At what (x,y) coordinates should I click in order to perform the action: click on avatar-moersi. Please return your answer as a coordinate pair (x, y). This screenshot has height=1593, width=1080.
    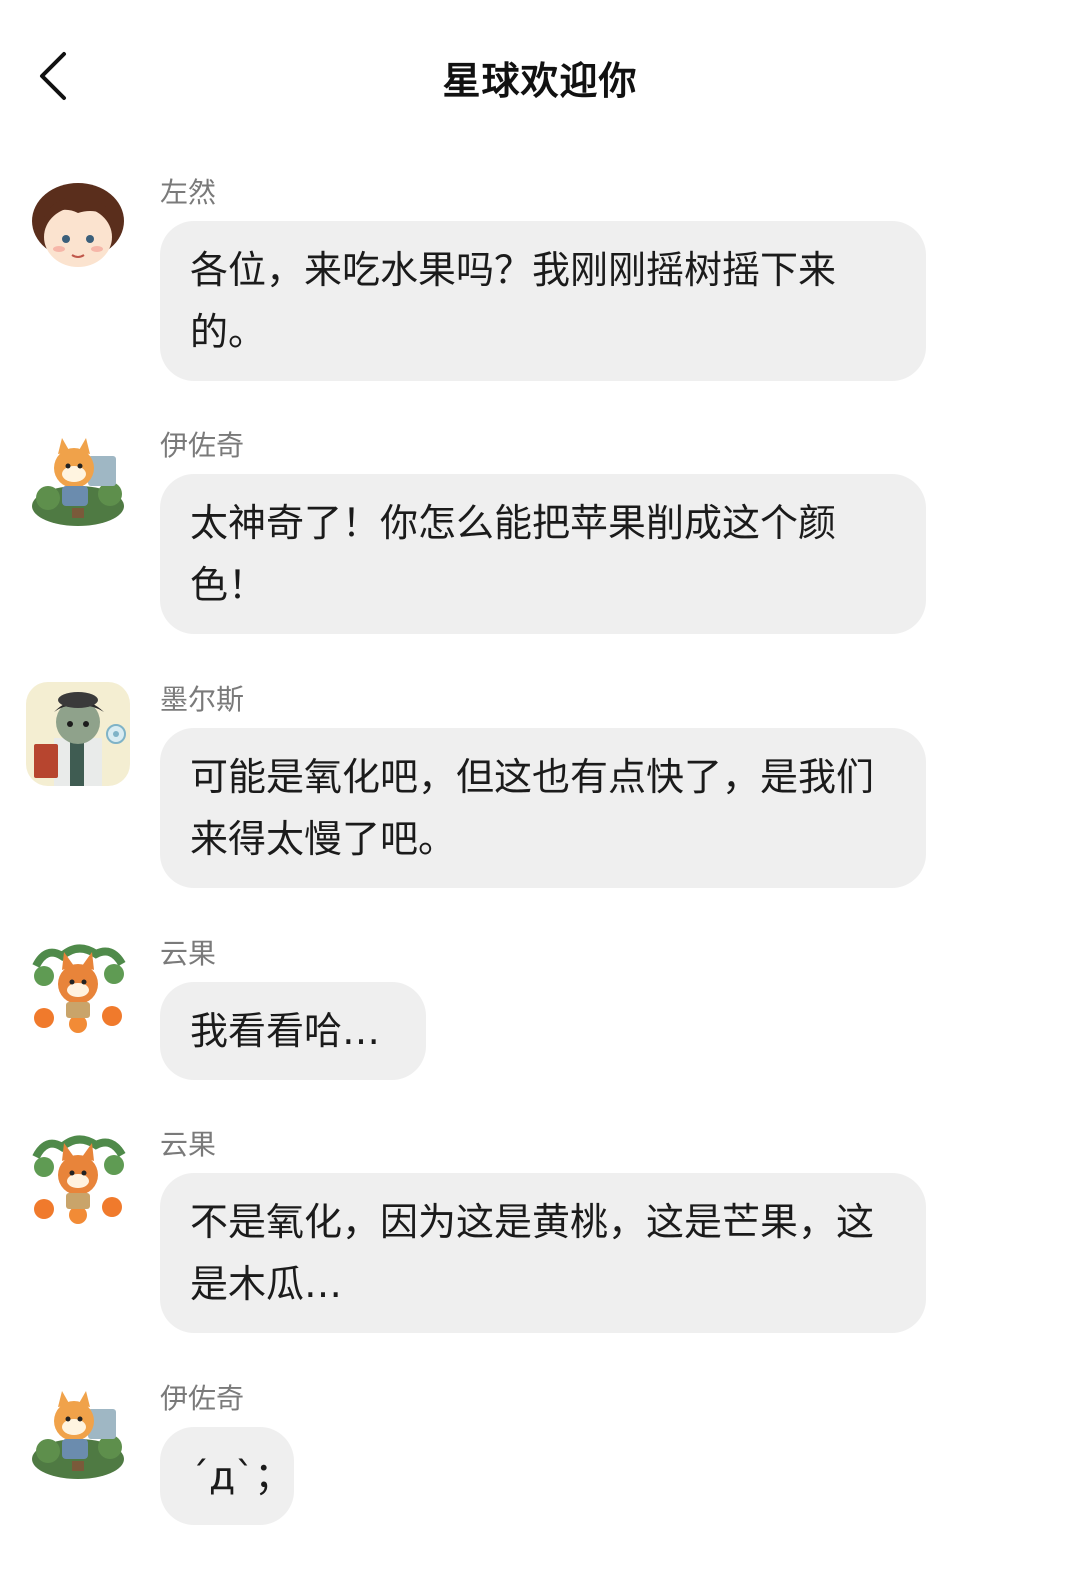
    Looking at the image, I should click on (78, 734).